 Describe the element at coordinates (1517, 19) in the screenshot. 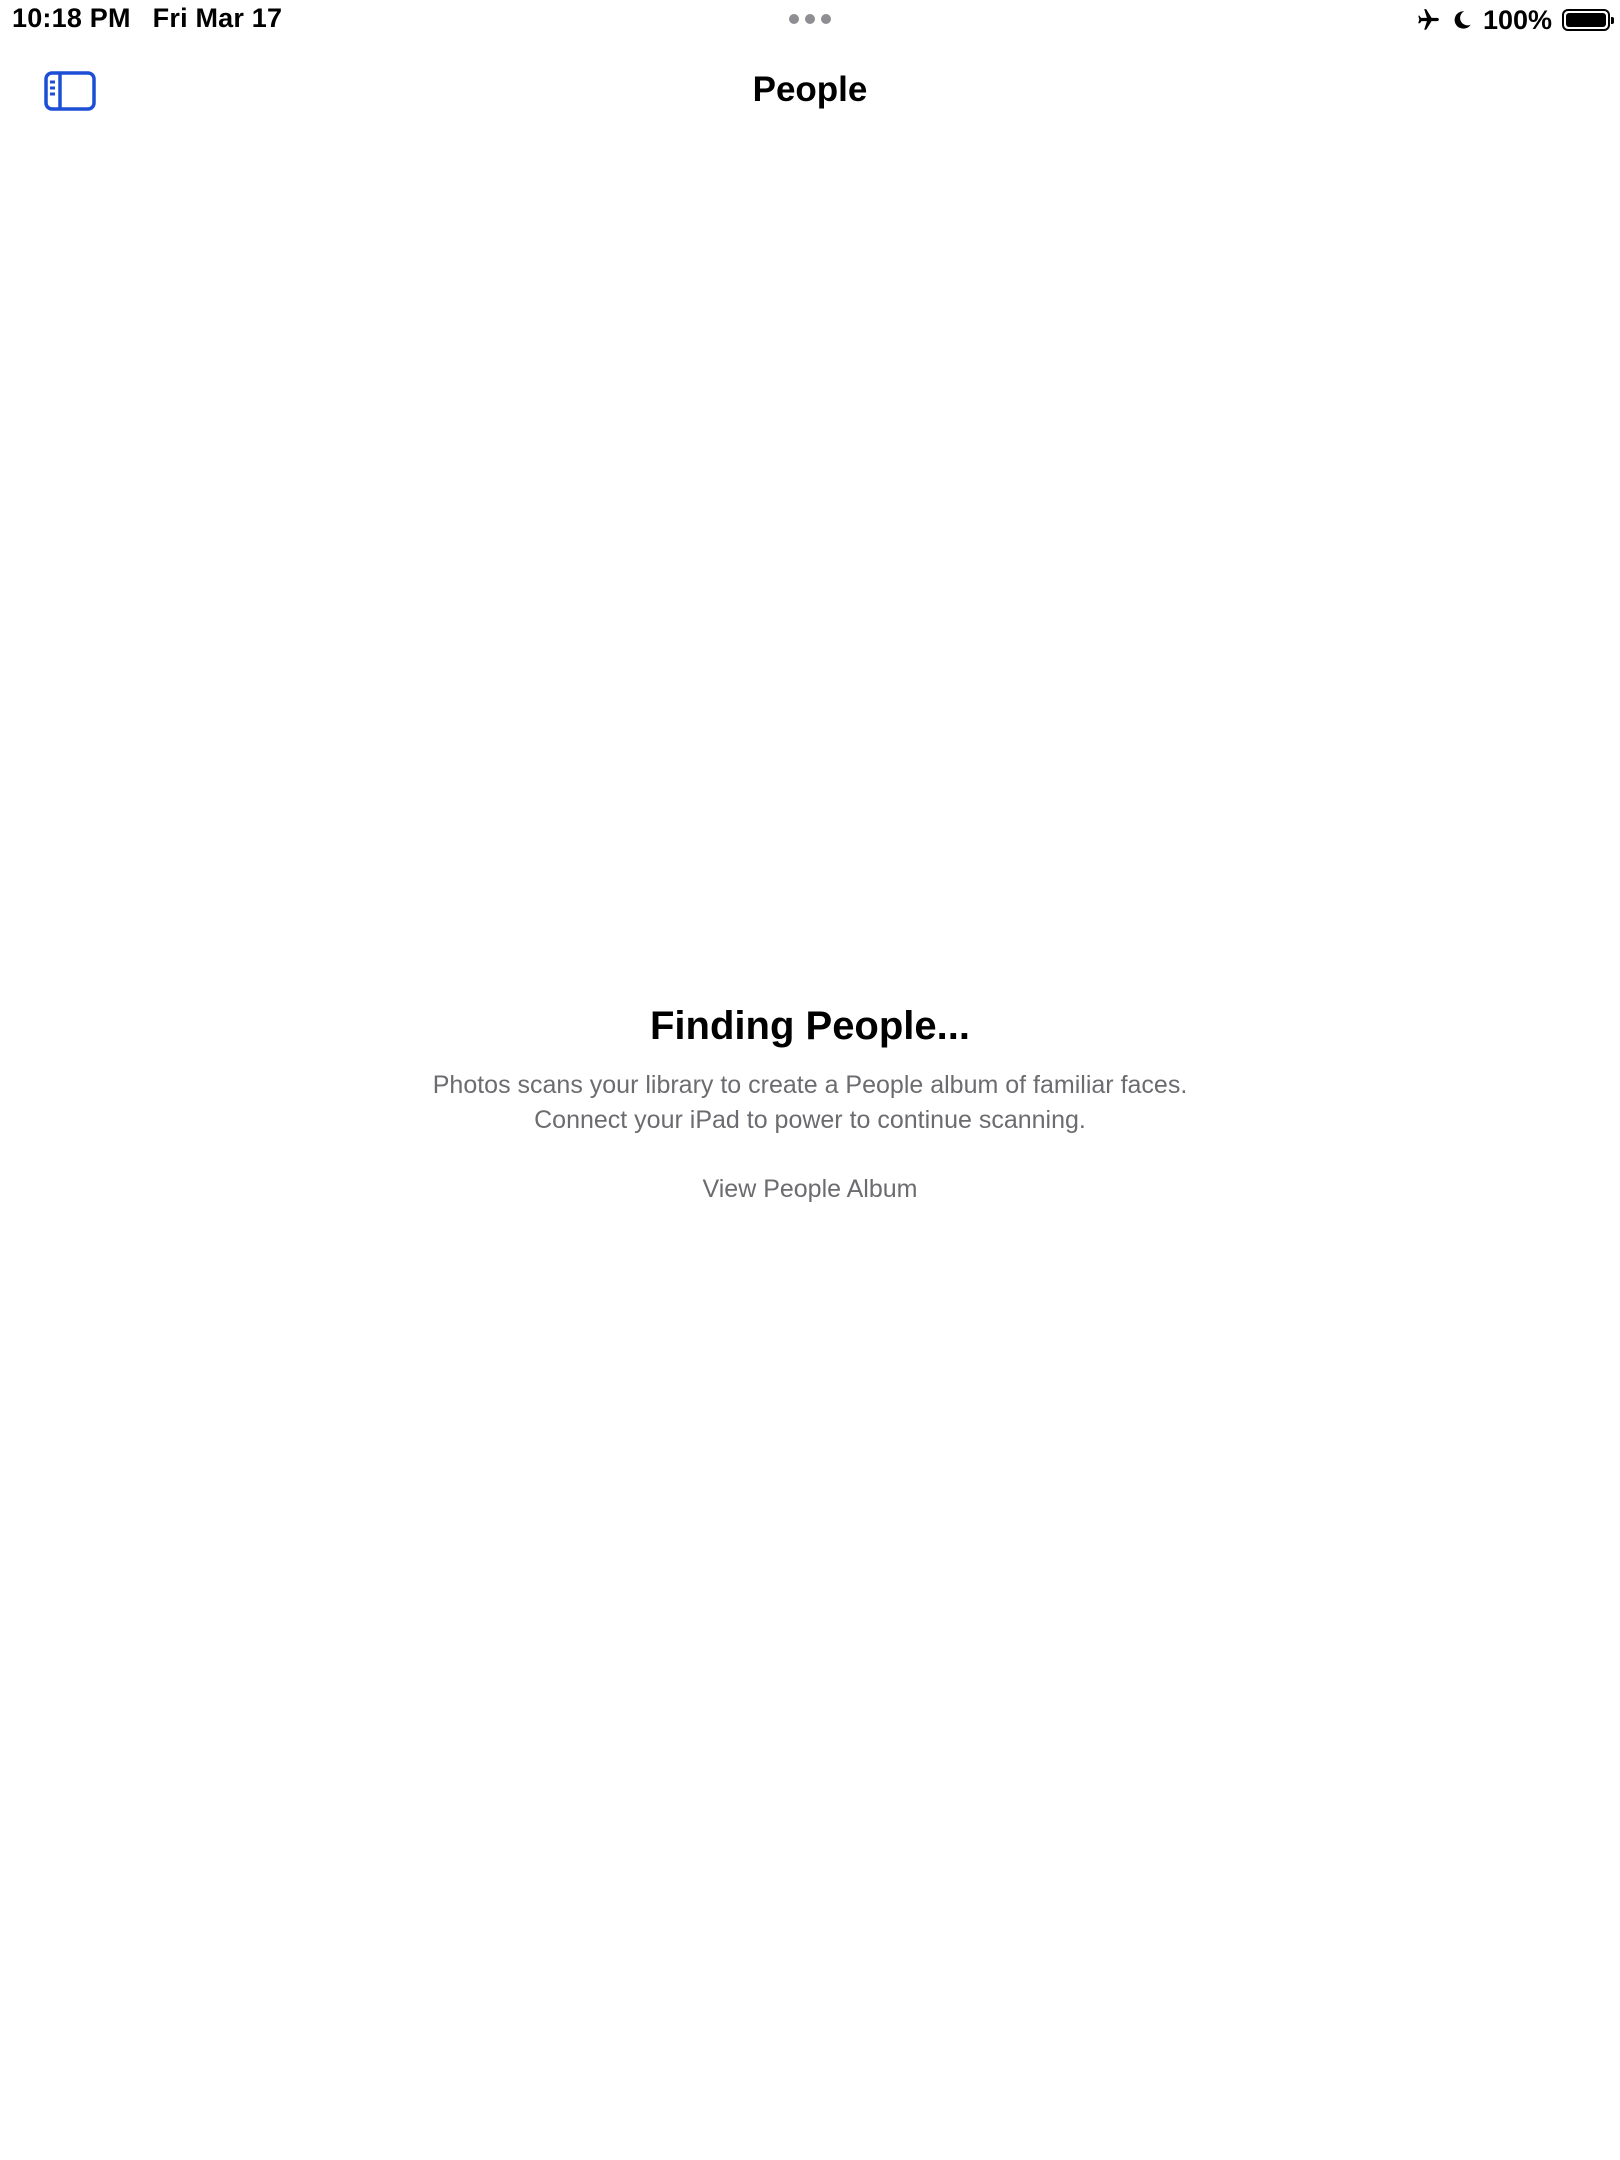

I see `battery-percent: 100%` at that location.